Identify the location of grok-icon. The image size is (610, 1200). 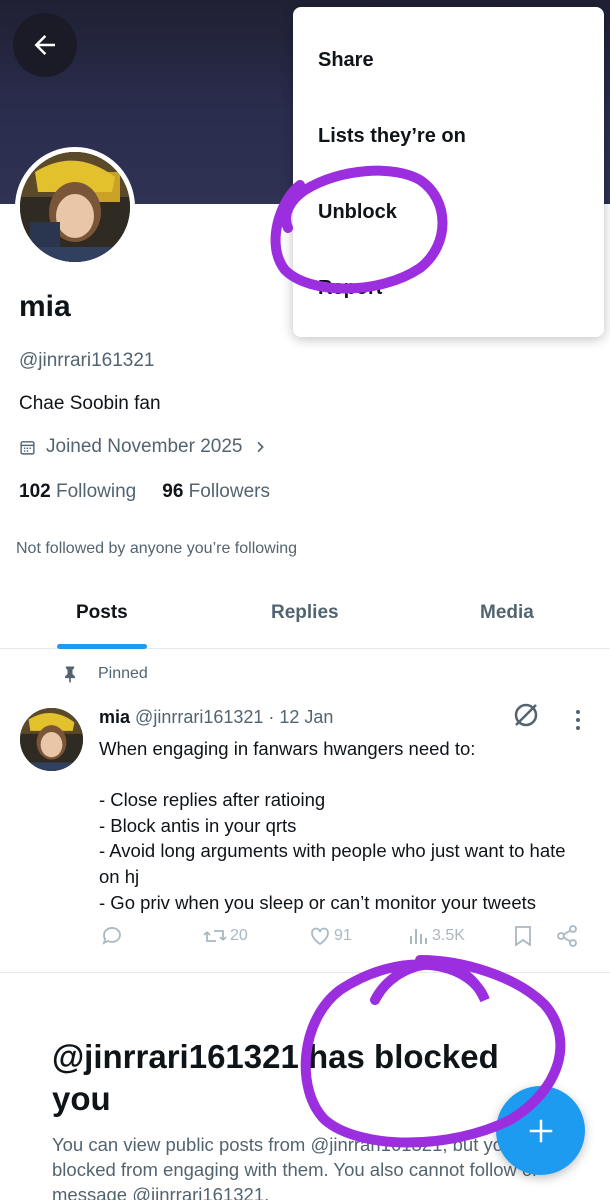
(526, 715).